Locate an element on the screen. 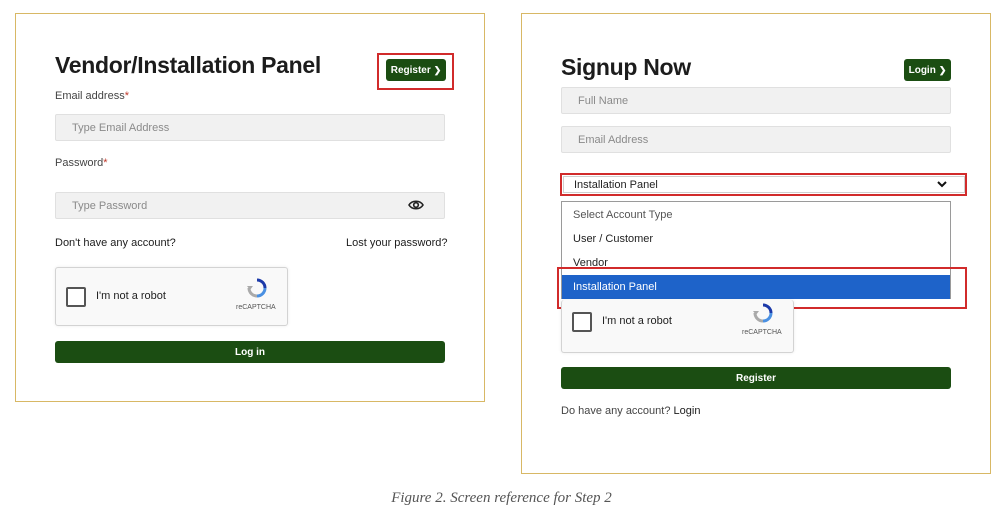 This screenshot has height=527, width=1003. email-input: Email Address is located at coordinates (756, 139).